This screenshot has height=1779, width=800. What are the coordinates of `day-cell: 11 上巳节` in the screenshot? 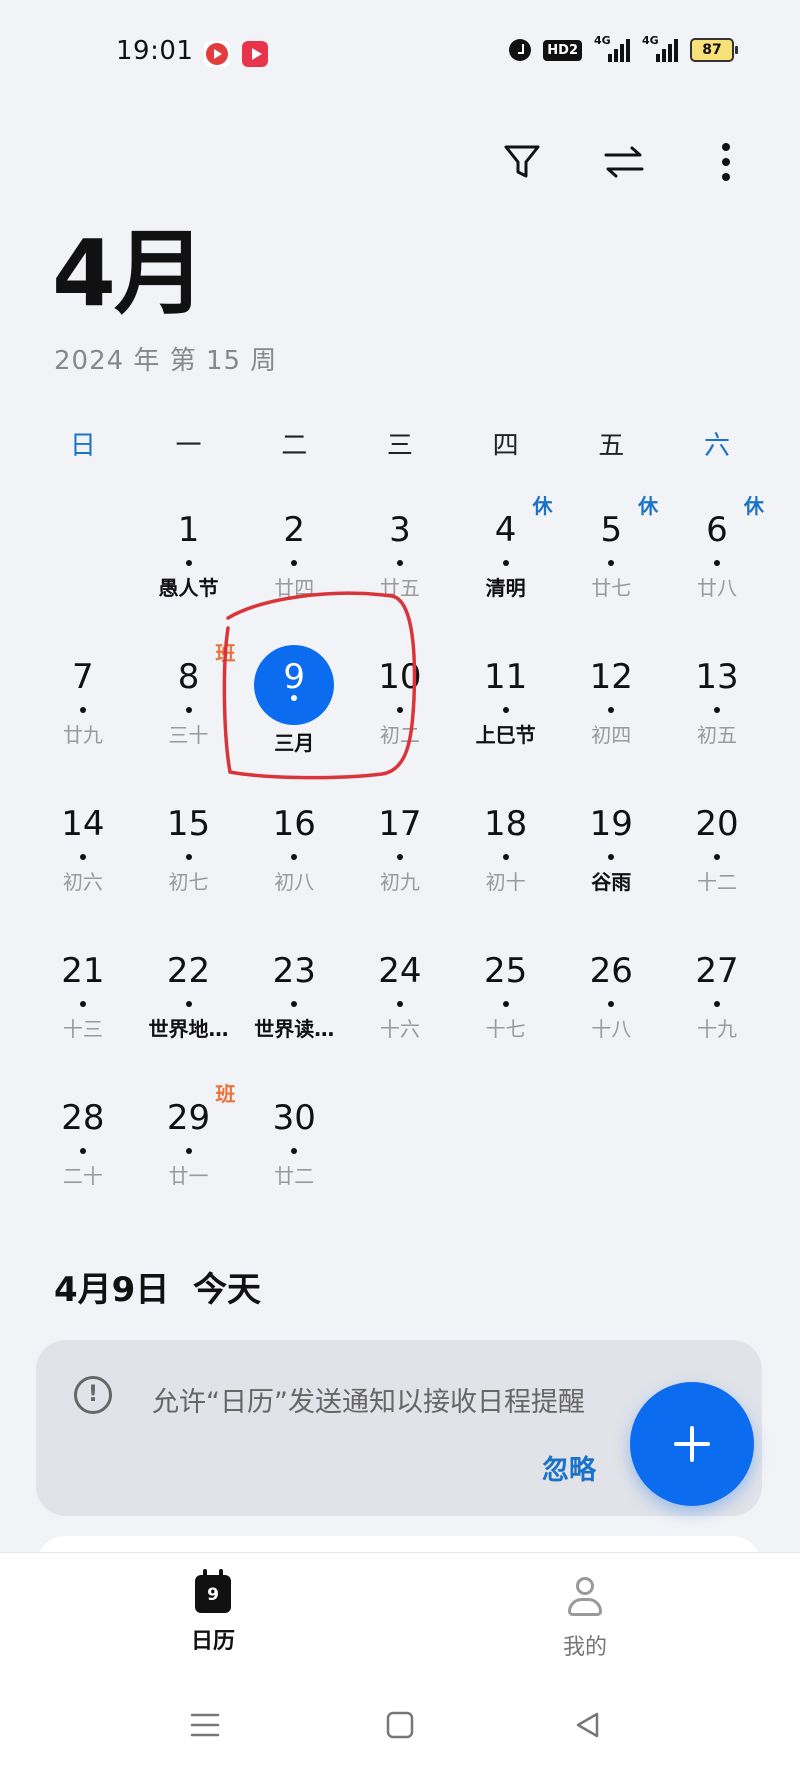 It's located at (506, 710).